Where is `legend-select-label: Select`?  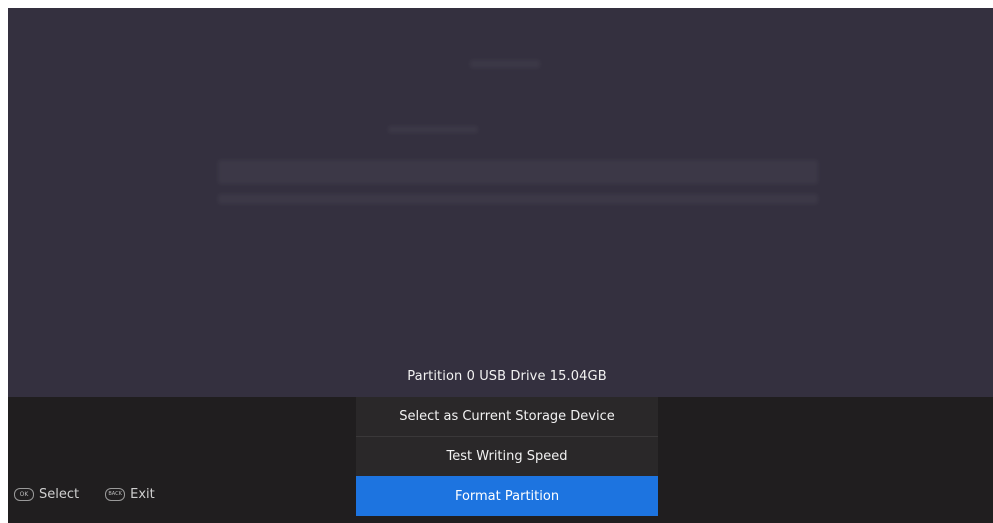
legend-select-label: Select is located at coordinates (59, 494).